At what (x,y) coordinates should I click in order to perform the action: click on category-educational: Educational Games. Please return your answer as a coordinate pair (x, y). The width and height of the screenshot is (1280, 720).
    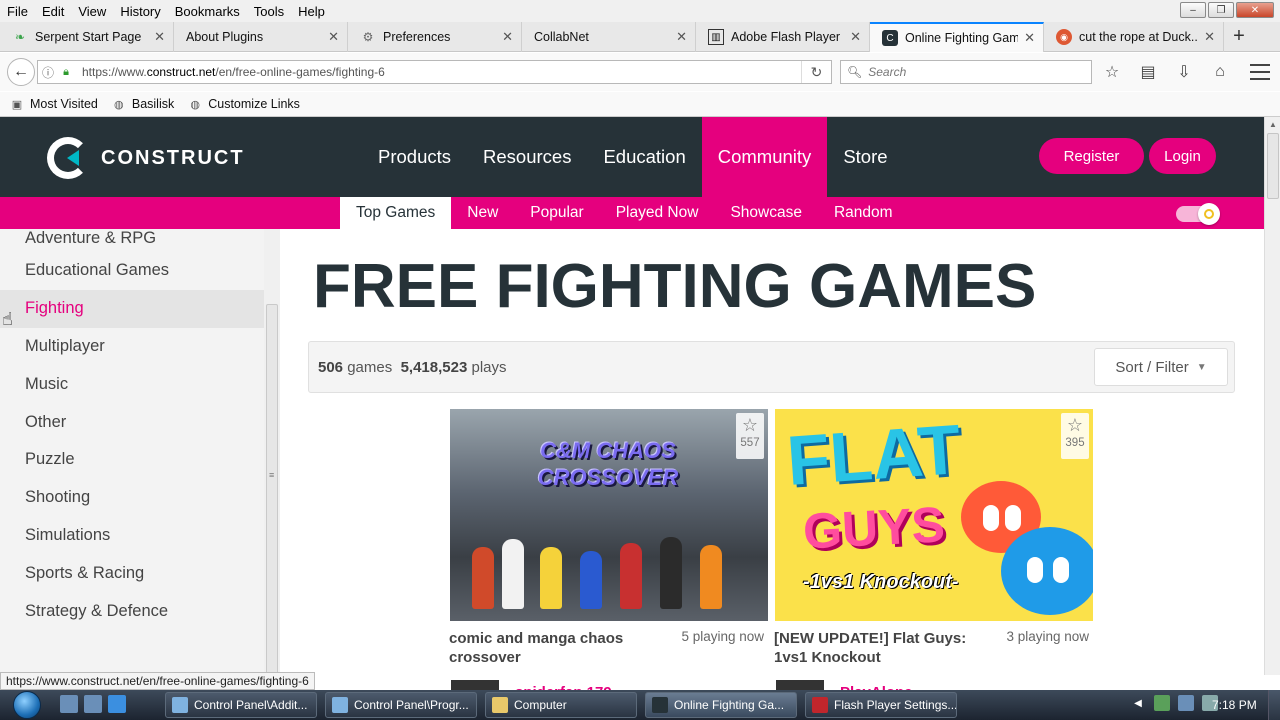
    Looking at the image, I should click on (132, 271).